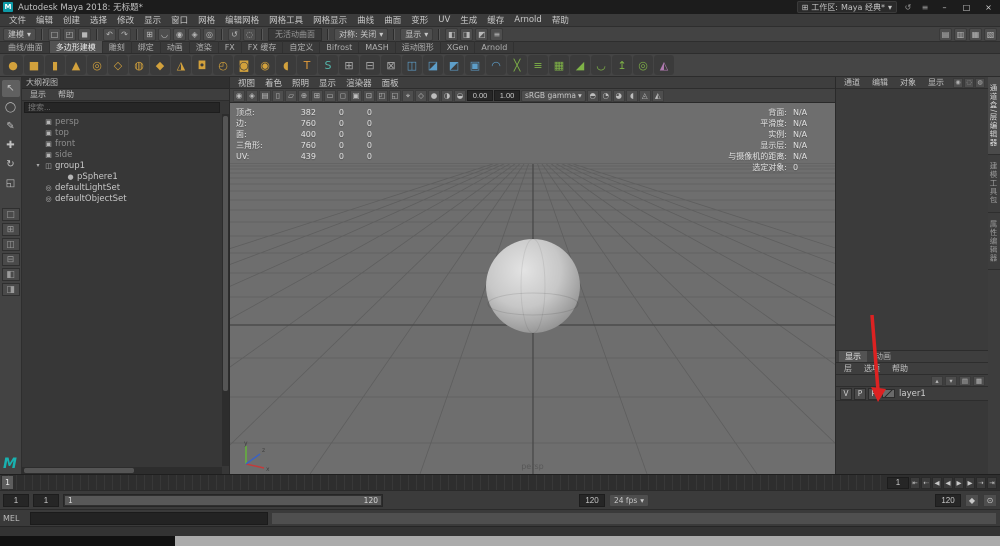 This screenshot has width=1000, height=546. I want to click on manip-no-icon: ◌, so click(969, 82).